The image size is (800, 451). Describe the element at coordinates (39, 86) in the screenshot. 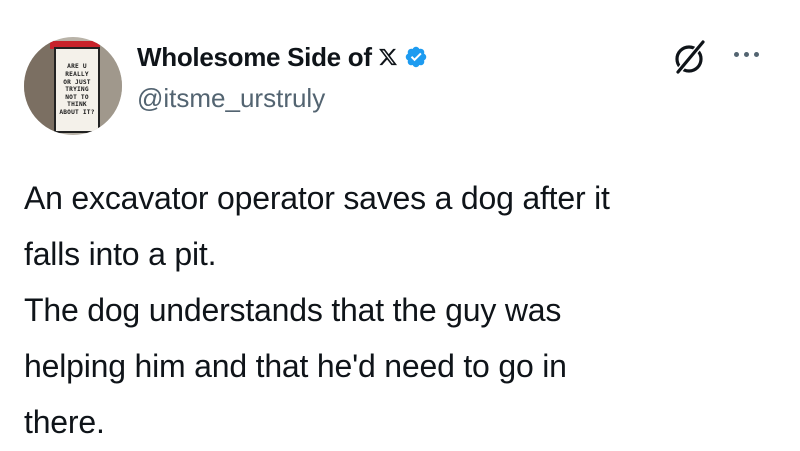

I see `avatar-background` at that location.